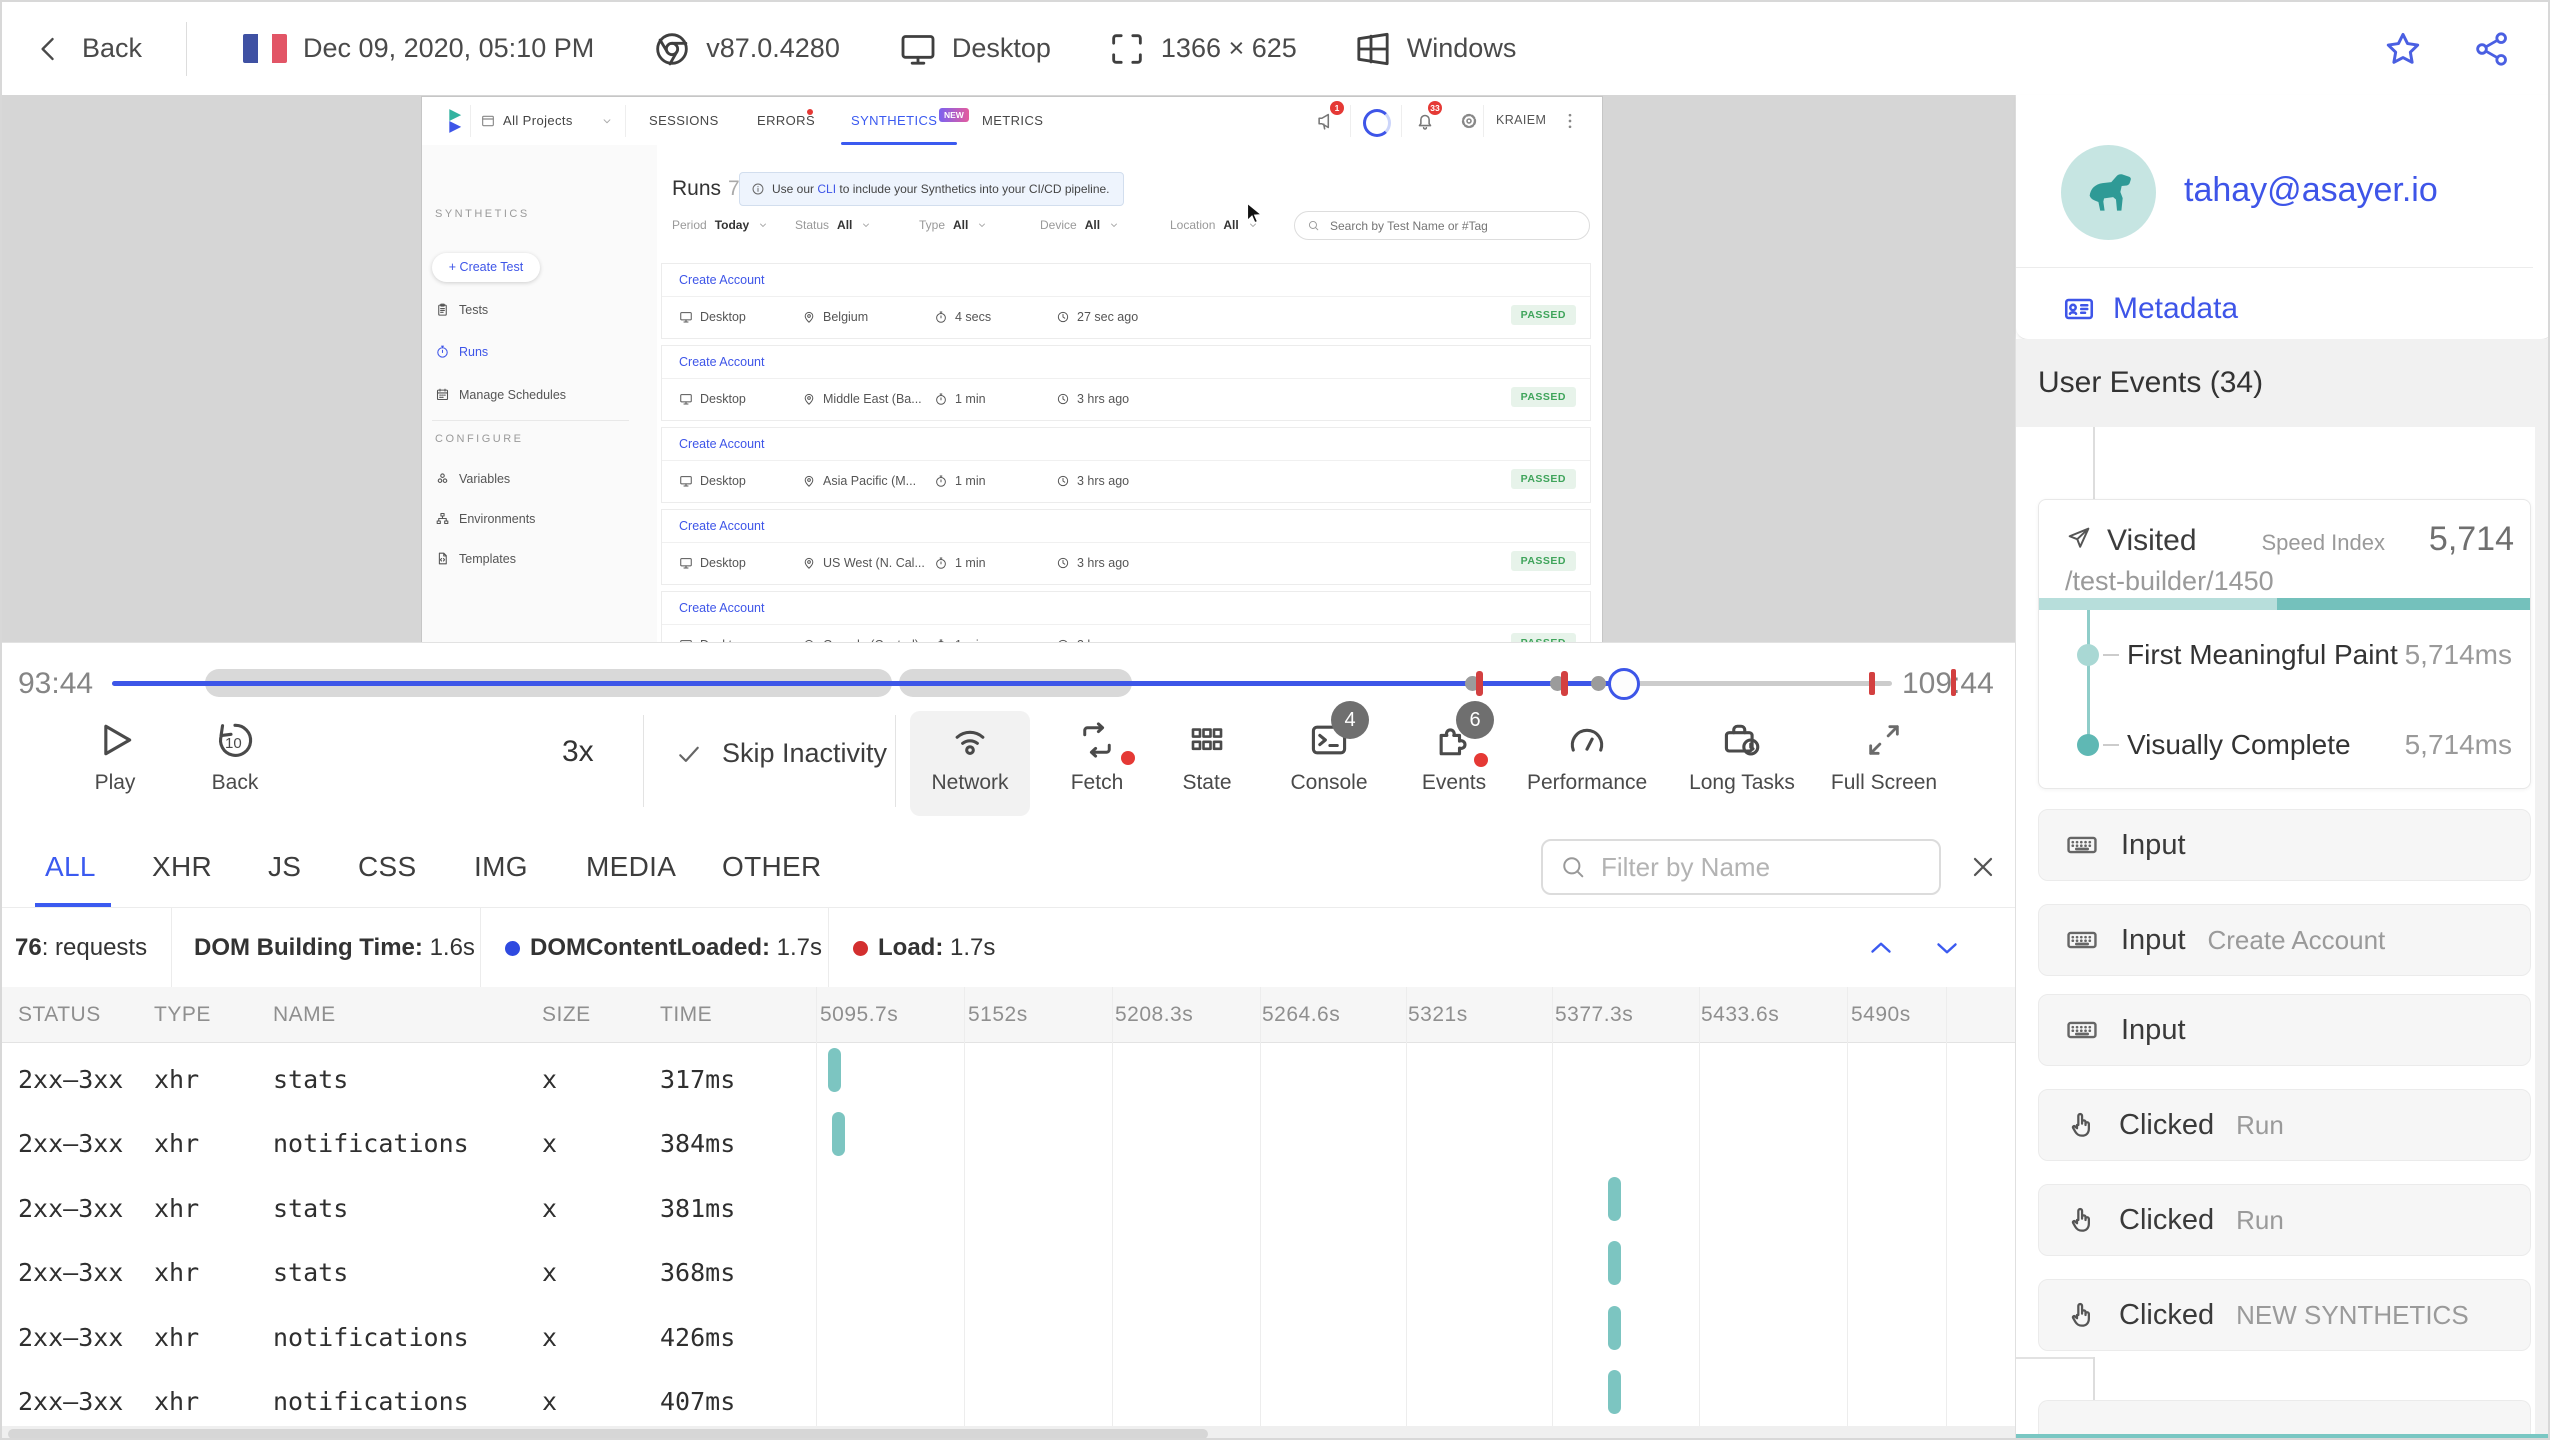 The width and height of the screenshot is (2550, 1440). Describe the element at coordinates (1001, 48) in the screenshot. I see `device-type: Desktop` at that location.